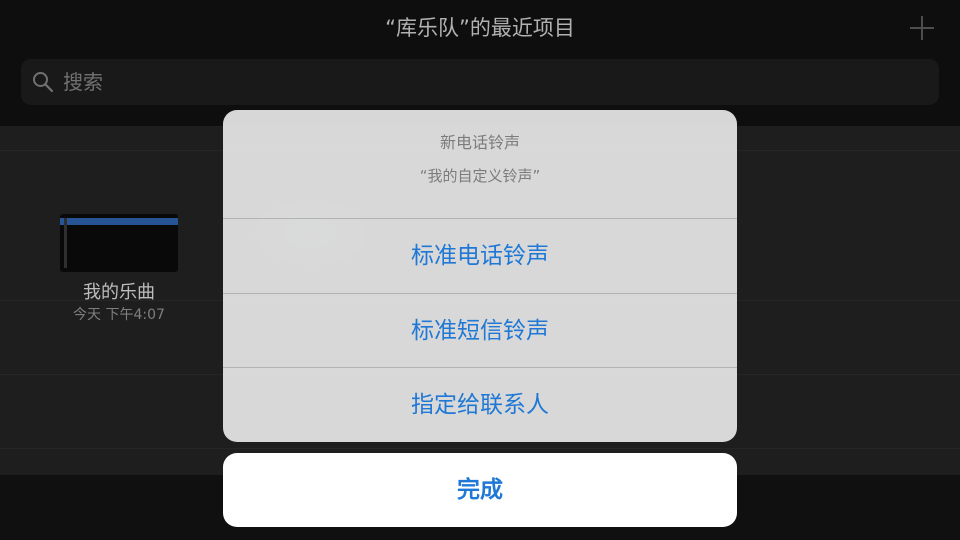  I want to click on done-button: 完成, so click(480, 490).